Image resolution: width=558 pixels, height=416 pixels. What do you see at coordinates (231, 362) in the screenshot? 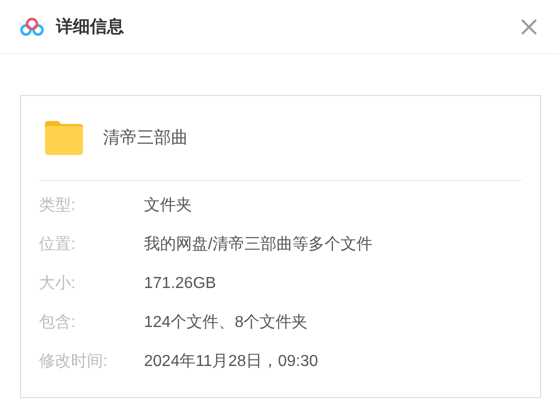
I see `detail-value: 2024年11月28日，09:30` at bounding box center [231, 362].